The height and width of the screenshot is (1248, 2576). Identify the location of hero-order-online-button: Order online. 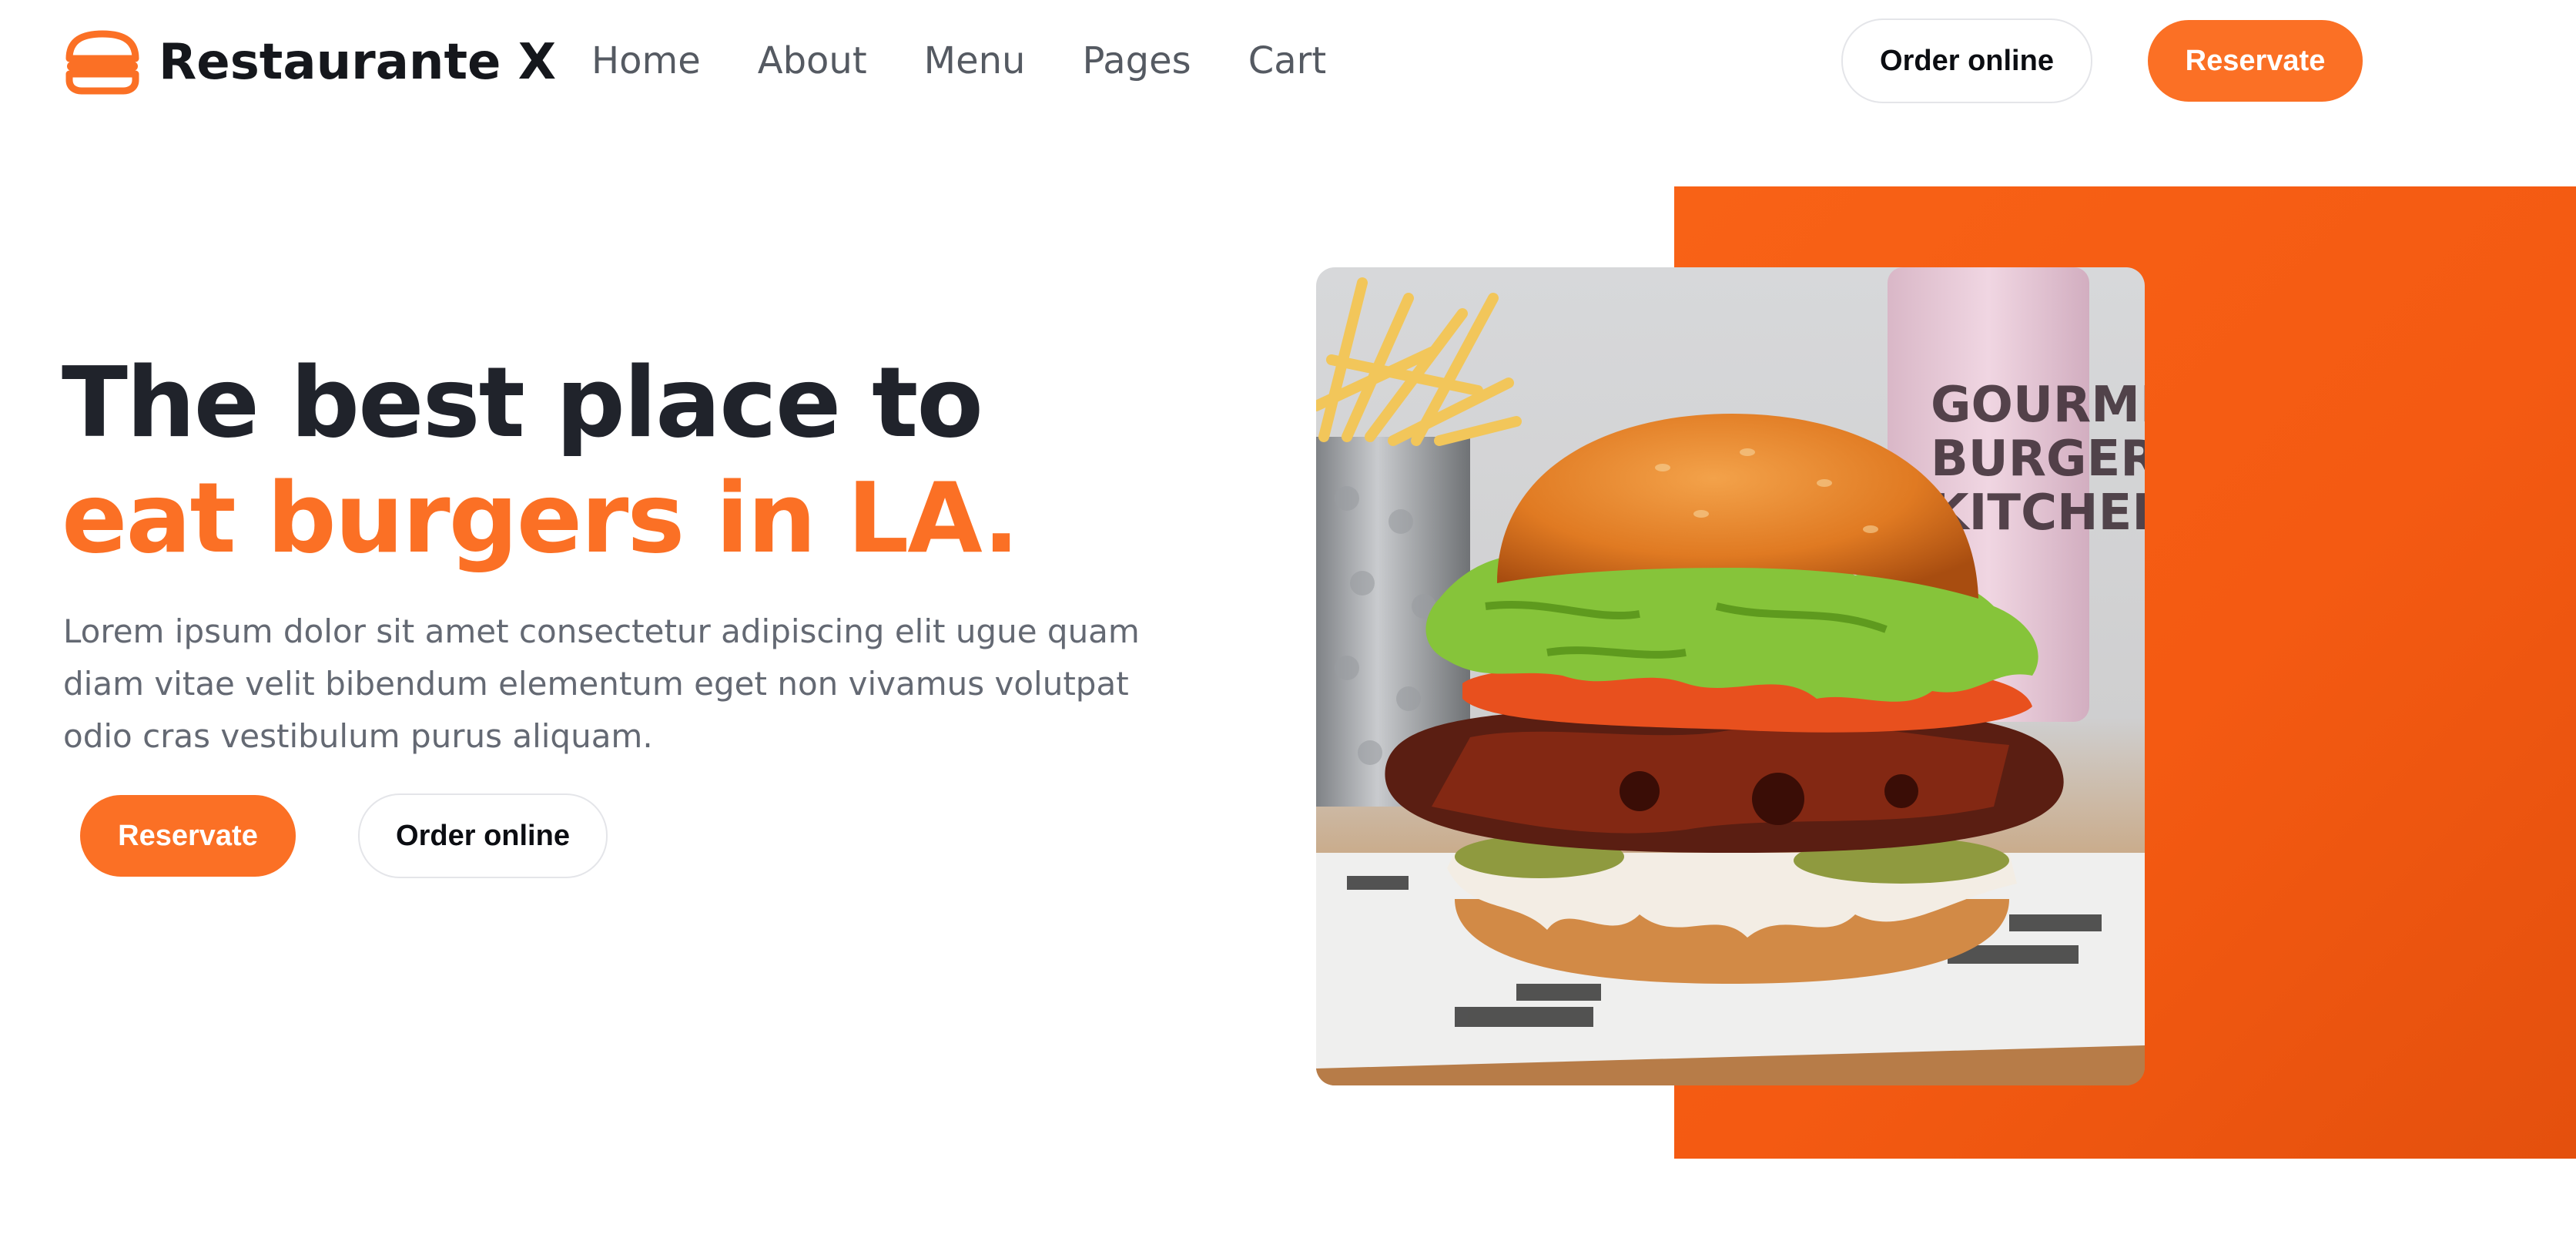
(483, 835).